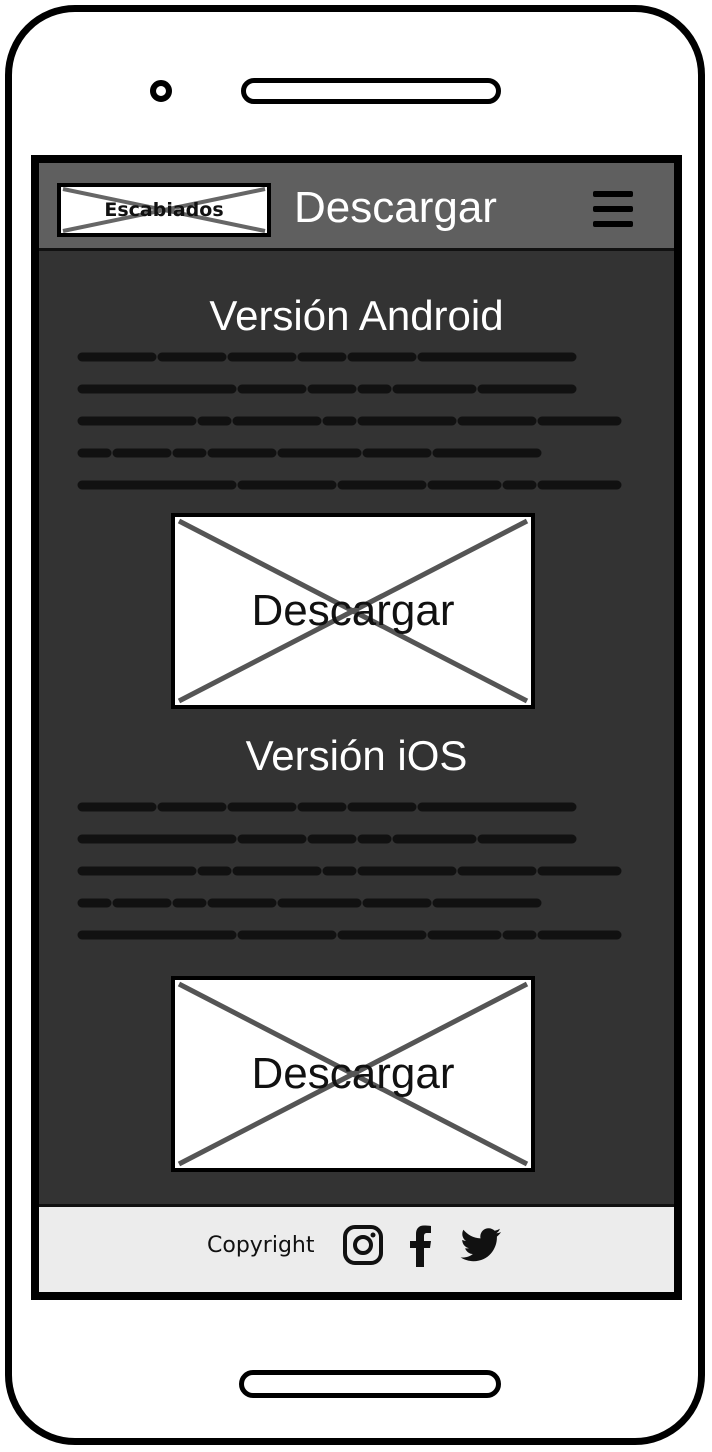  Describe the element at coordinates (420, 1245) in the screenshot. I see `facebook-icon` at that location.